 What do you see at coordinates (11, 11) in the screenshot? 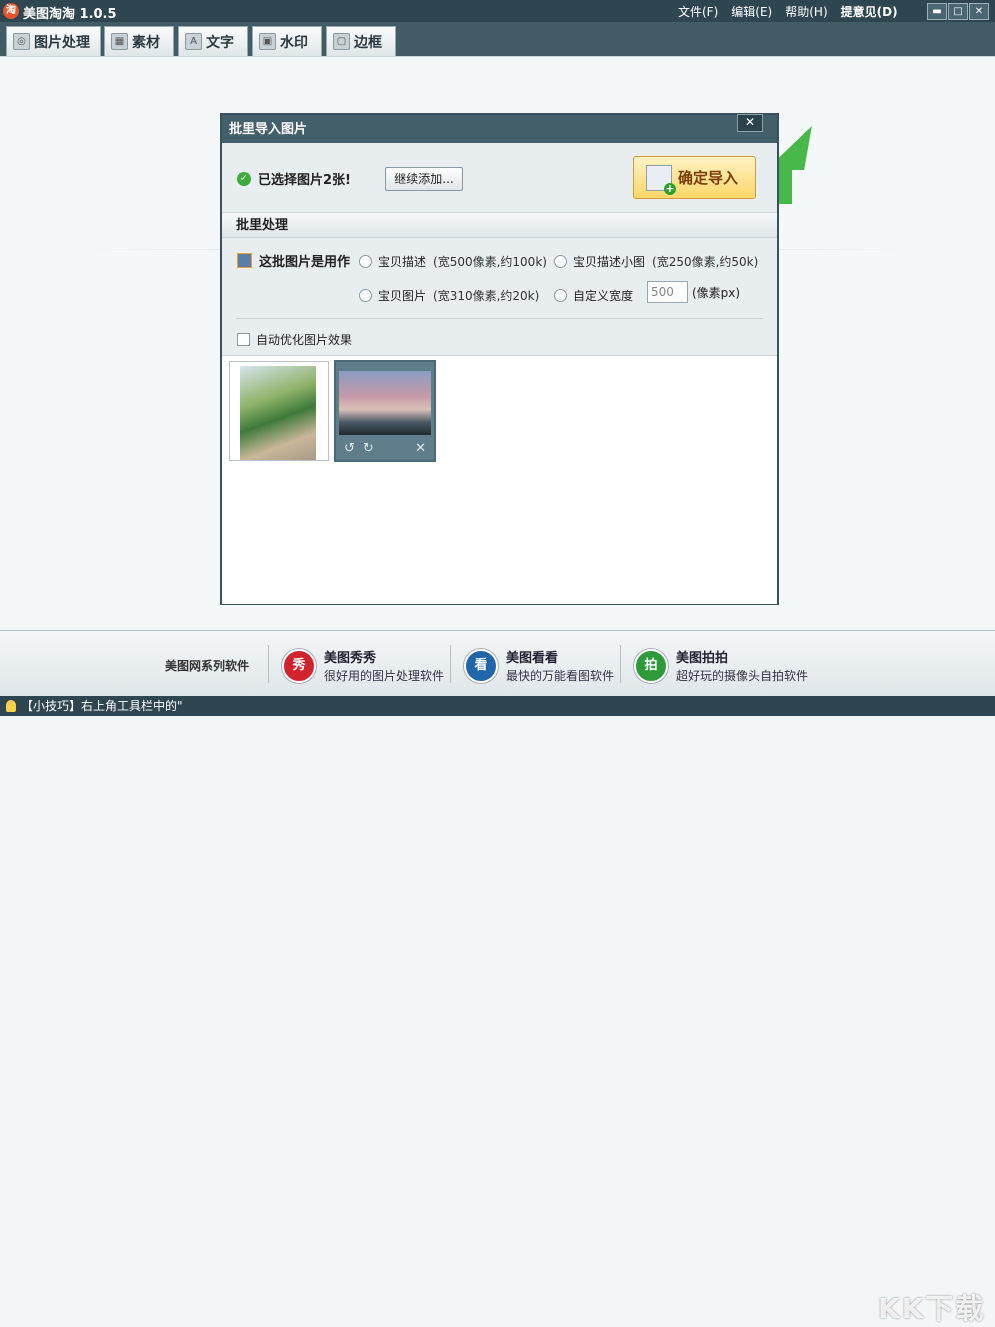
I see `app-logo-icon: 淘` at bounding box center [11, 11].